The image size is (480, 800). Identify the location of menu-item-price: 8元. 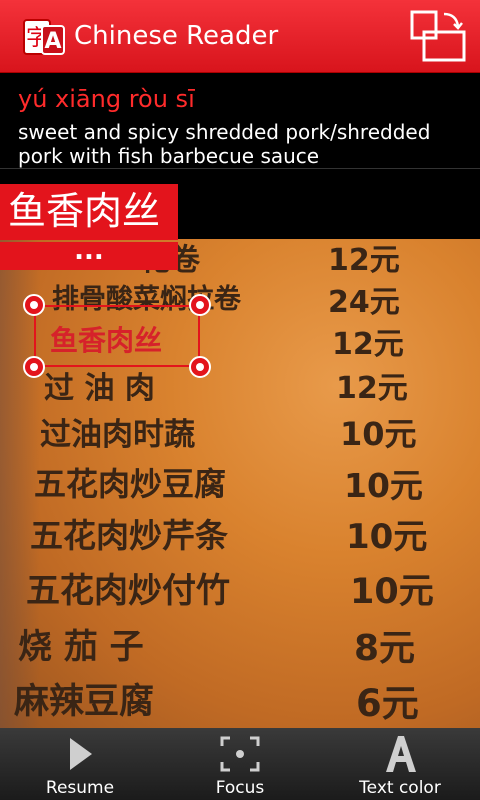
(385, 648).